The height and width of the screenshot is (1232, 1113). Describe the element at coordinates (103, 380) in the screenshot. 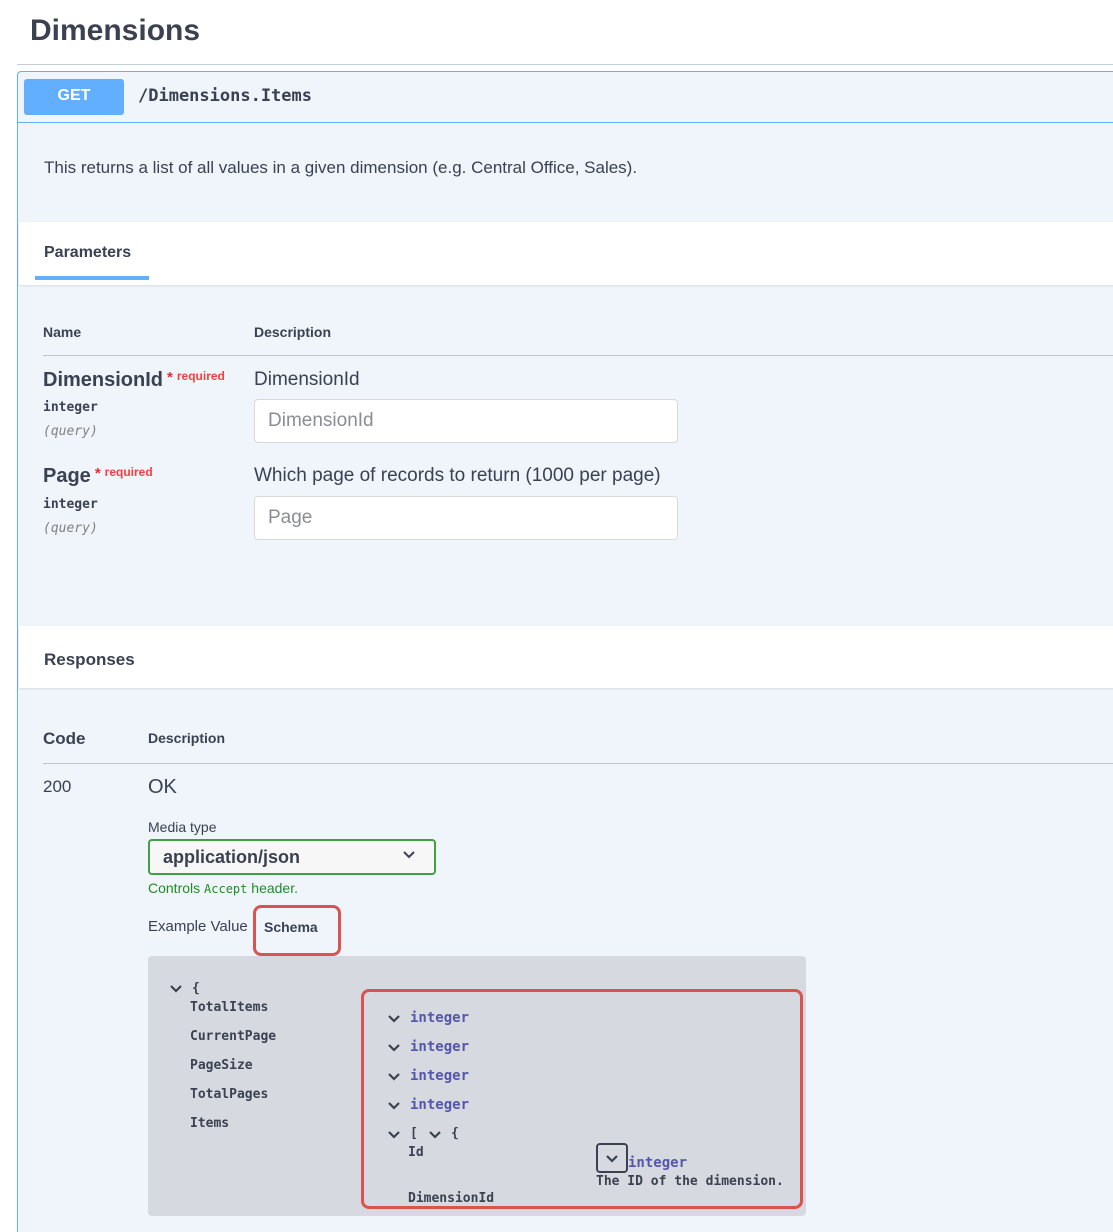

I see `param-name-label: DimensionId` at that location.